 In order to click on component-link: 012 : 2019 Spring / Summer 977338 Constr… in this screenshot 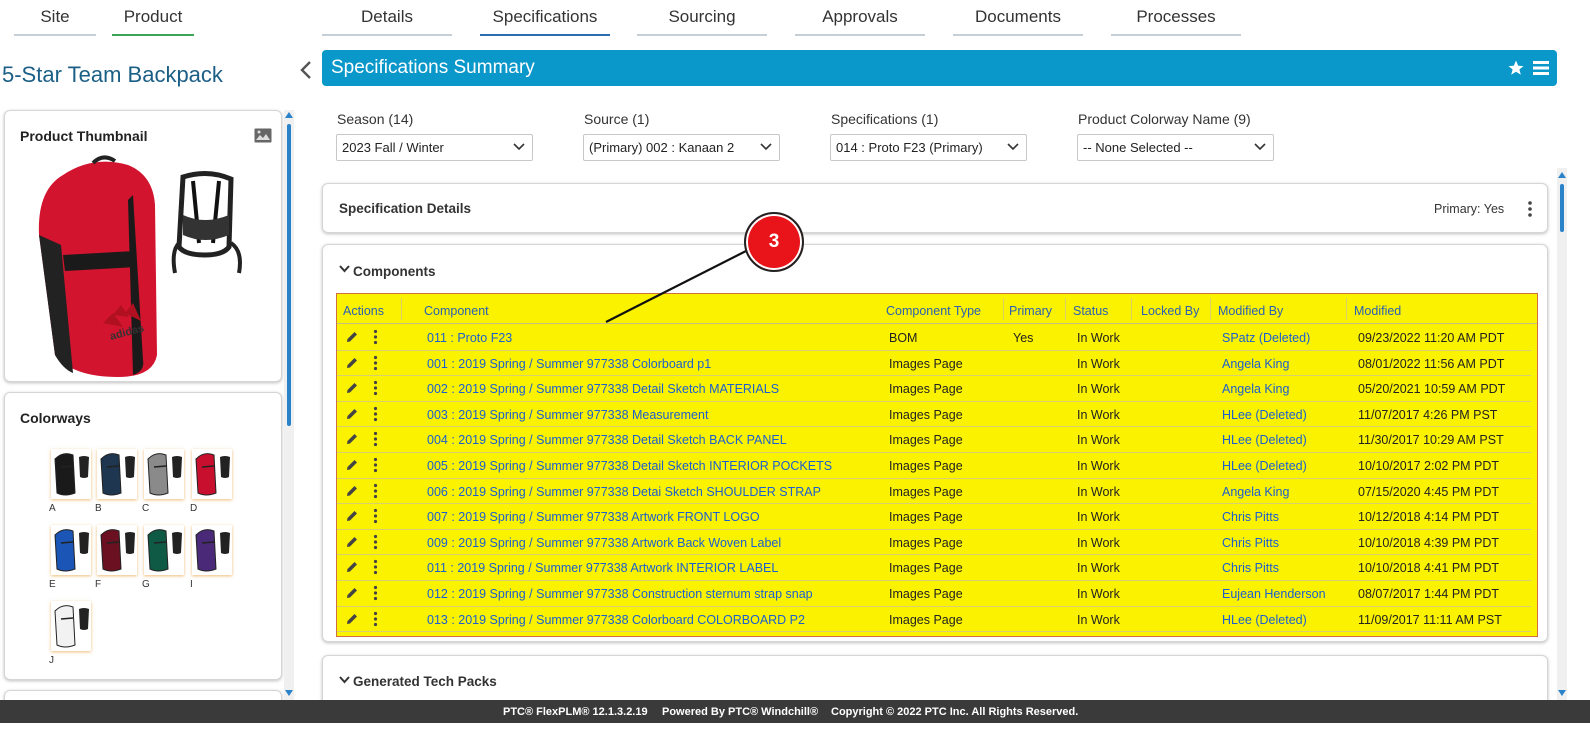, I will do `click(620, 594)`.